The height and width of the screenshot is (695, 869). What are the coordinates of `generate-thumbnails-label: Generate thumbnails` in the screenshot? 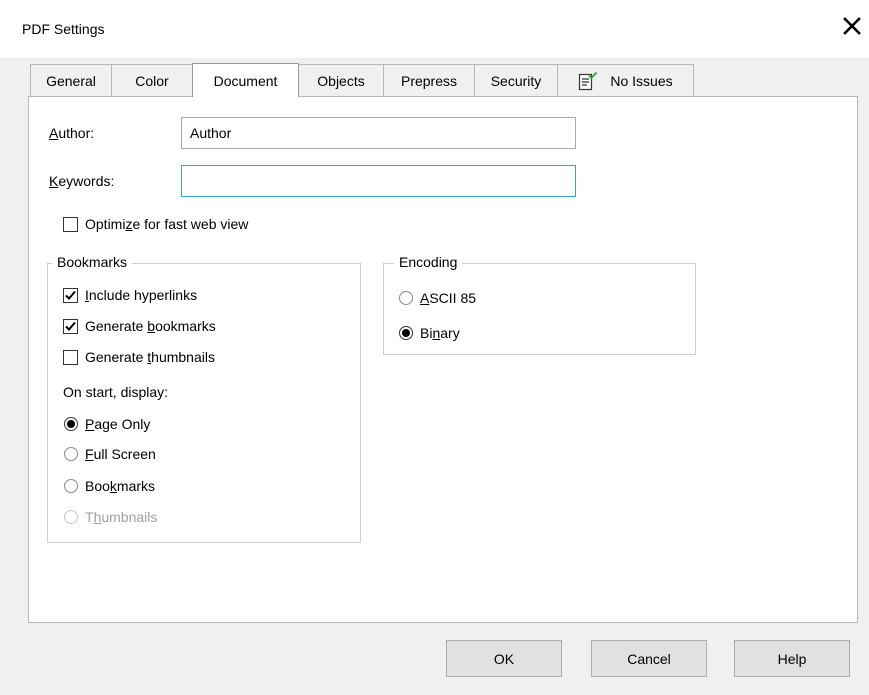 It's located at (150, 357).